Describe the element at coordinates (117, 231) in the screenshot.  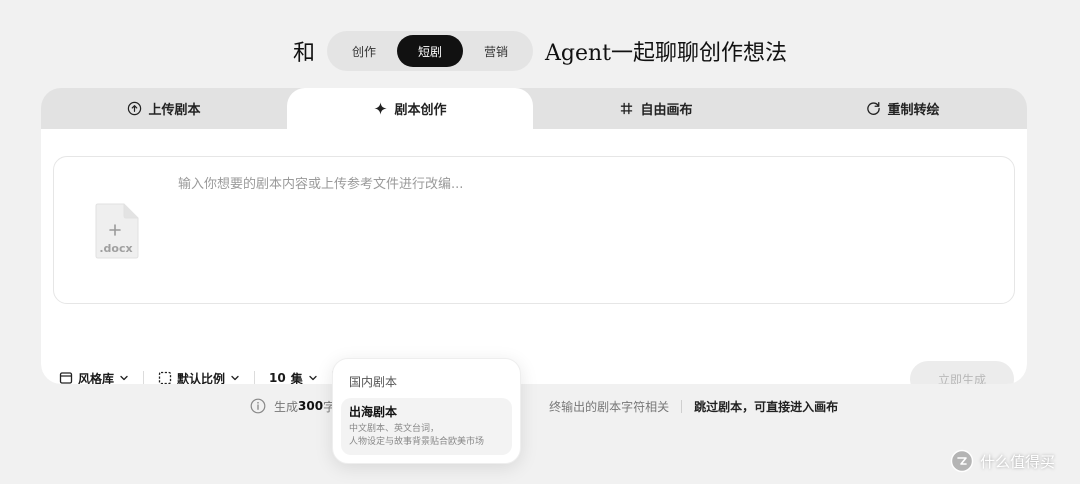
I see `docx-upload-icon: .docx` at that location.